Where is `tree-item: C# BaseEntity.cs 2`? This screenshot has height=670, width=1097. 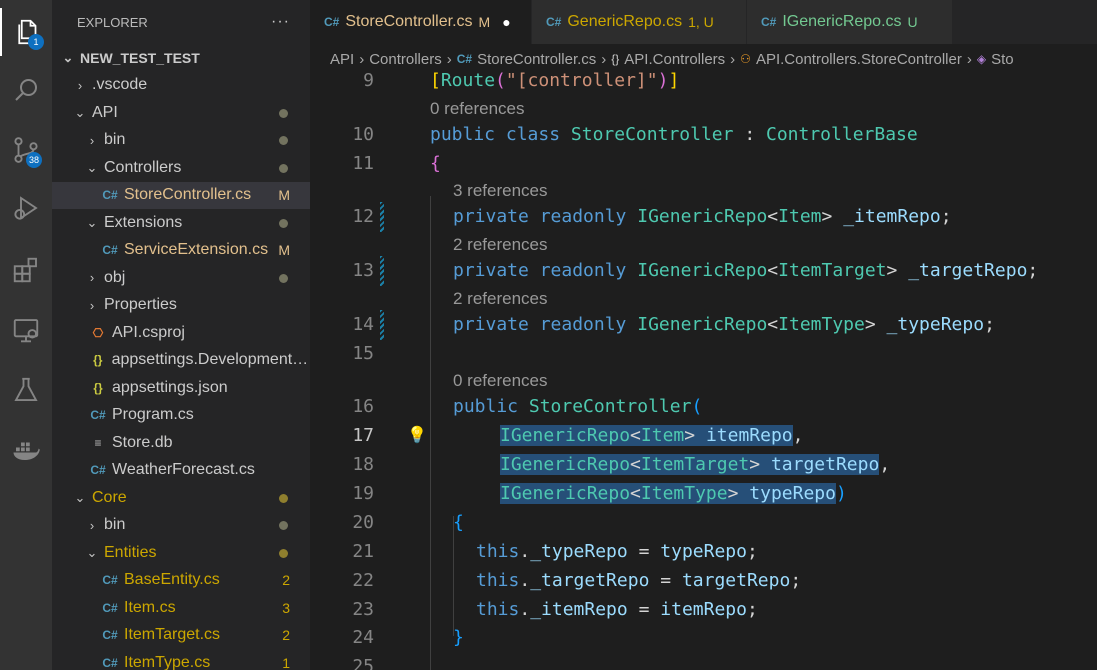
tree-item: C# BaseEntity.cs 2 is located at coordinates (181, 581).